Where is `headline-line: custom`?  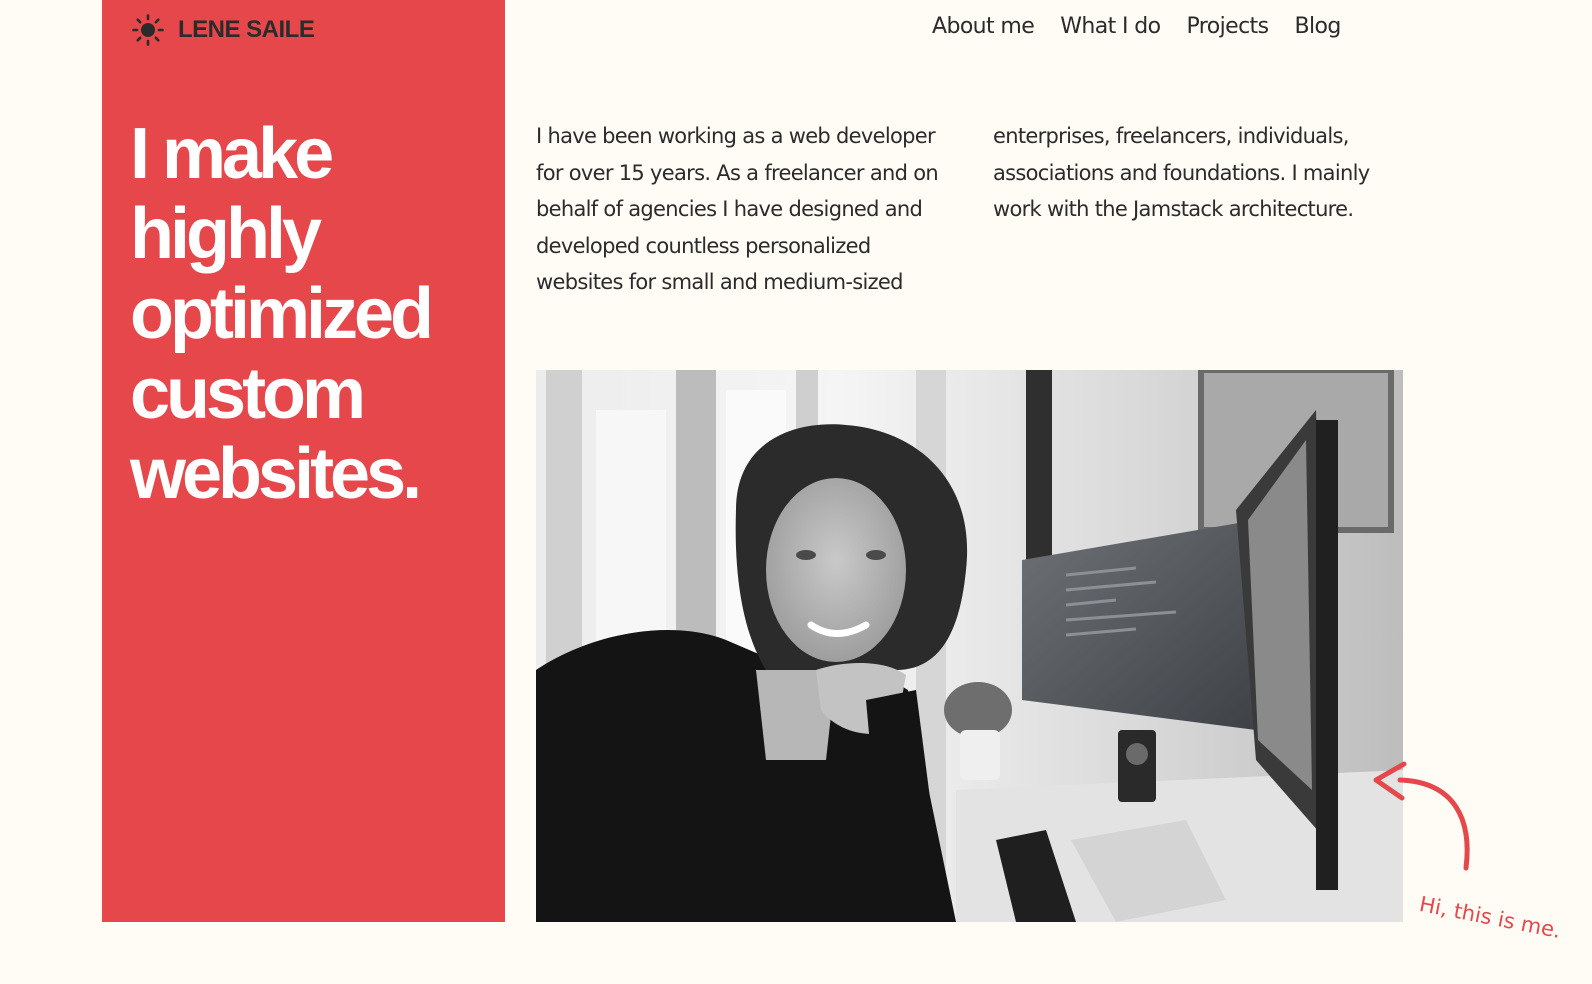 headline-line: custom is located at coordinates (248, 394).